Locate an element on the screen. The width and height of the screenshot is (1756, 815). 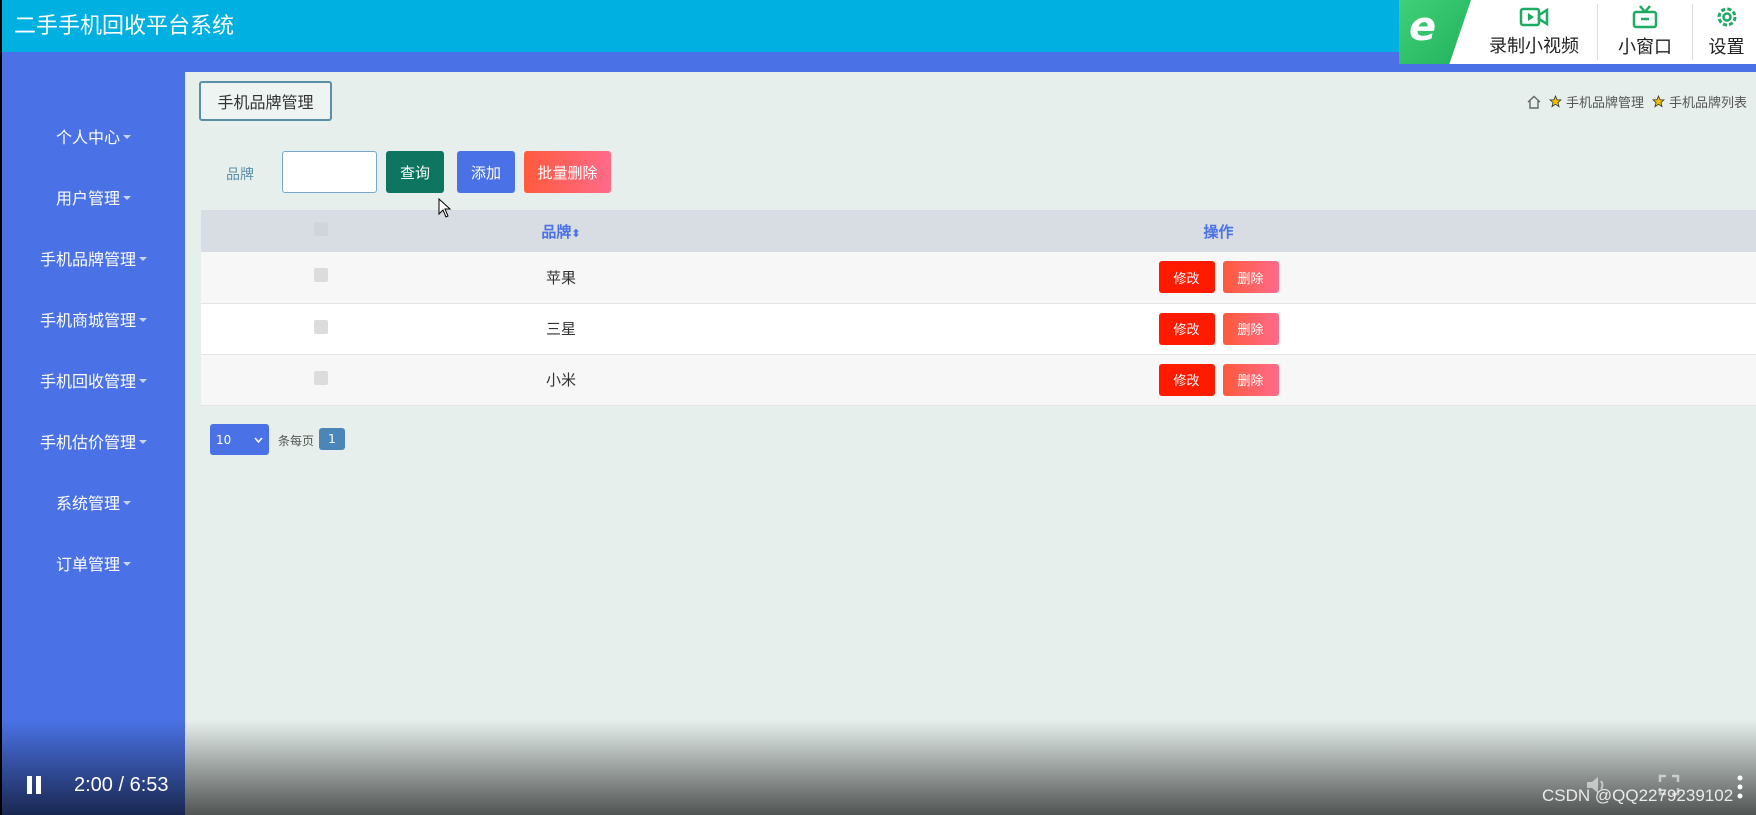
tab-phone-brand-management: 手机品牌管理 is located at coordinates (265, 101).